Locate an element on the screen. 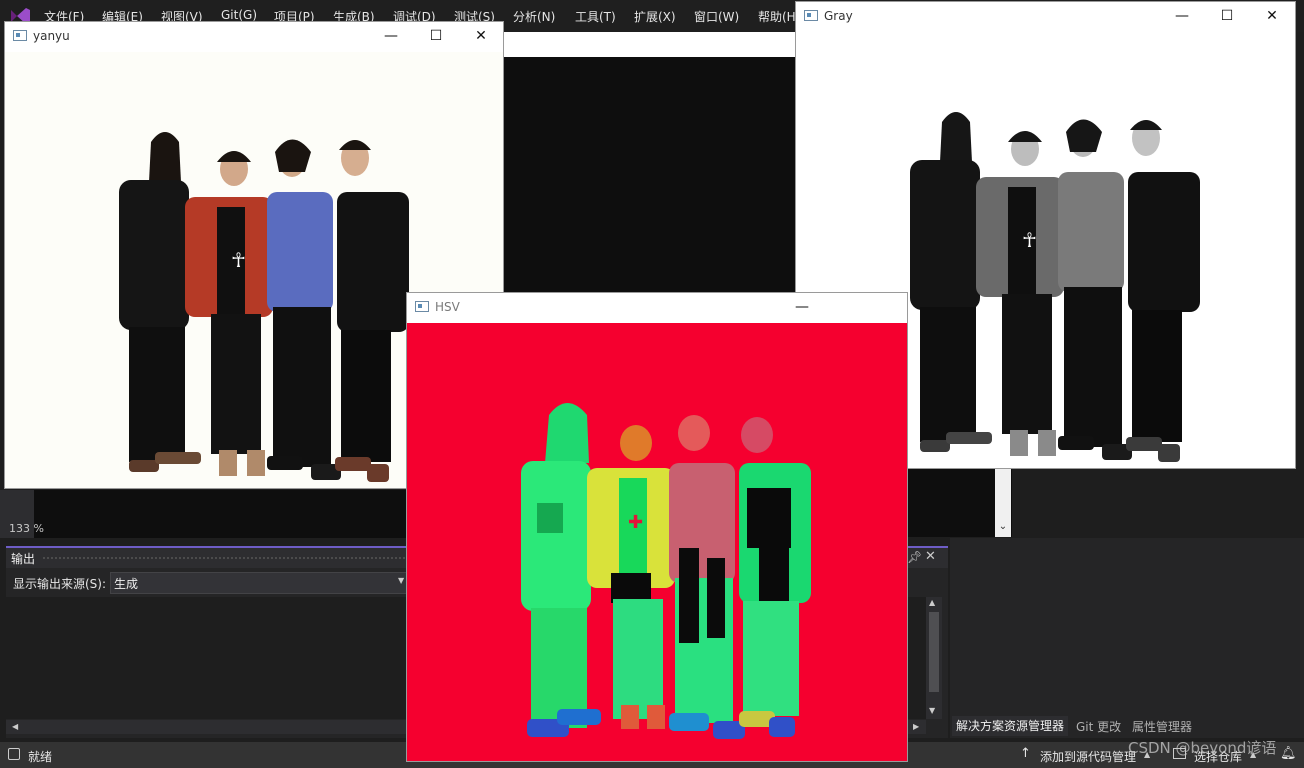 This screenshot has height=768, width=1304. tab-solution-explorer: 解决方案资源管理器 is located at coordinates (1010, 726).